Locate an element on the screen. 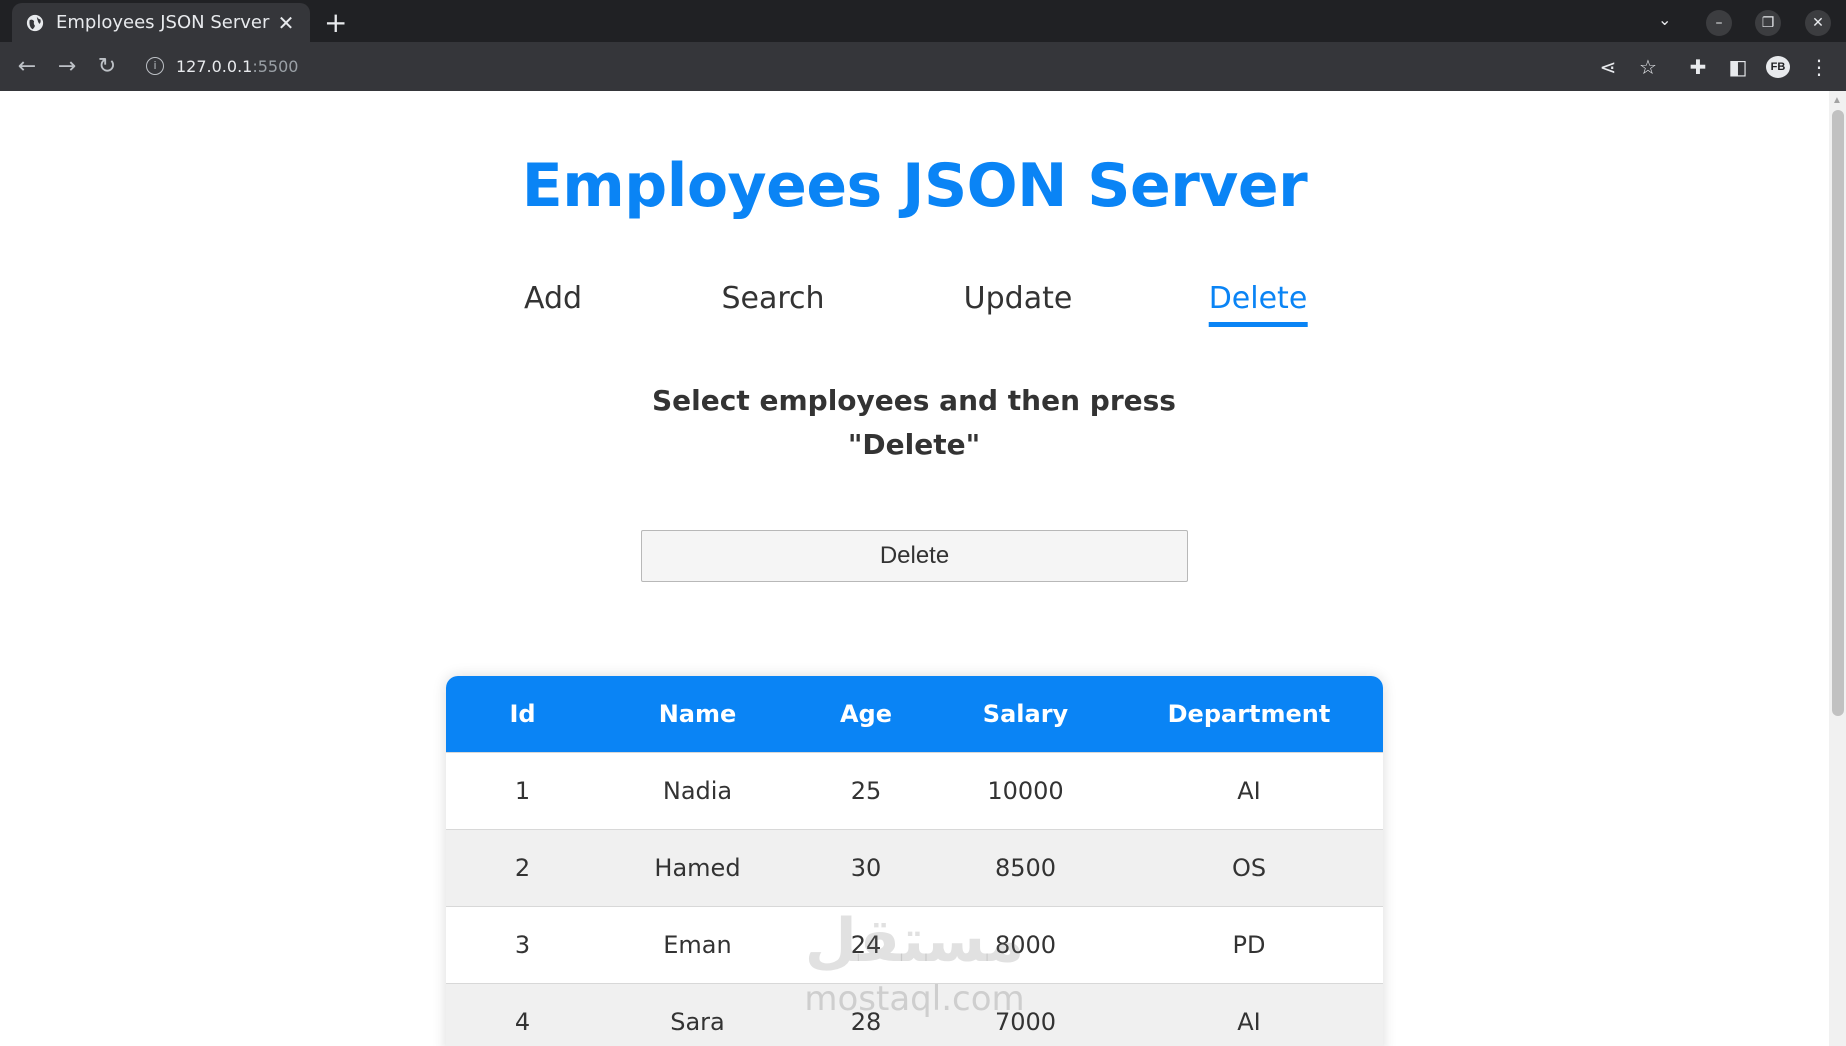 This screenshot has height=1046, width=1846. header-id: Id is located at coordinates (522, 714).